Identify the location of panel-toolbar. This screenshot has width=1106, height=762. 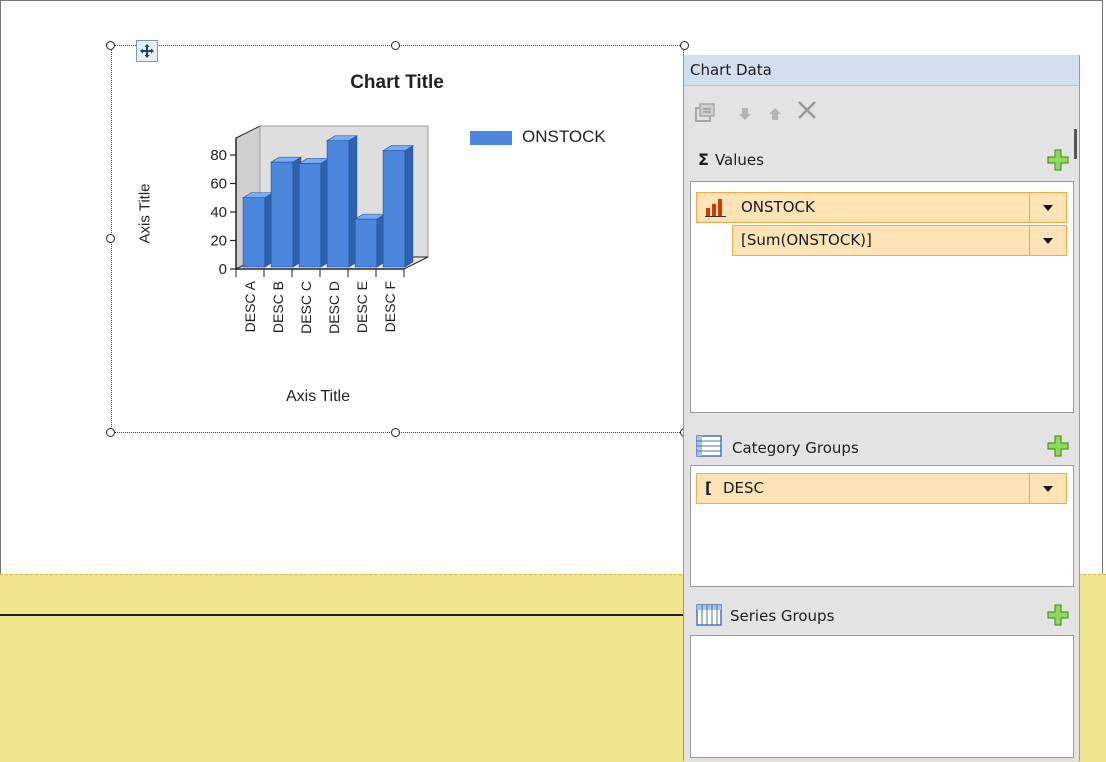
(881, 123).